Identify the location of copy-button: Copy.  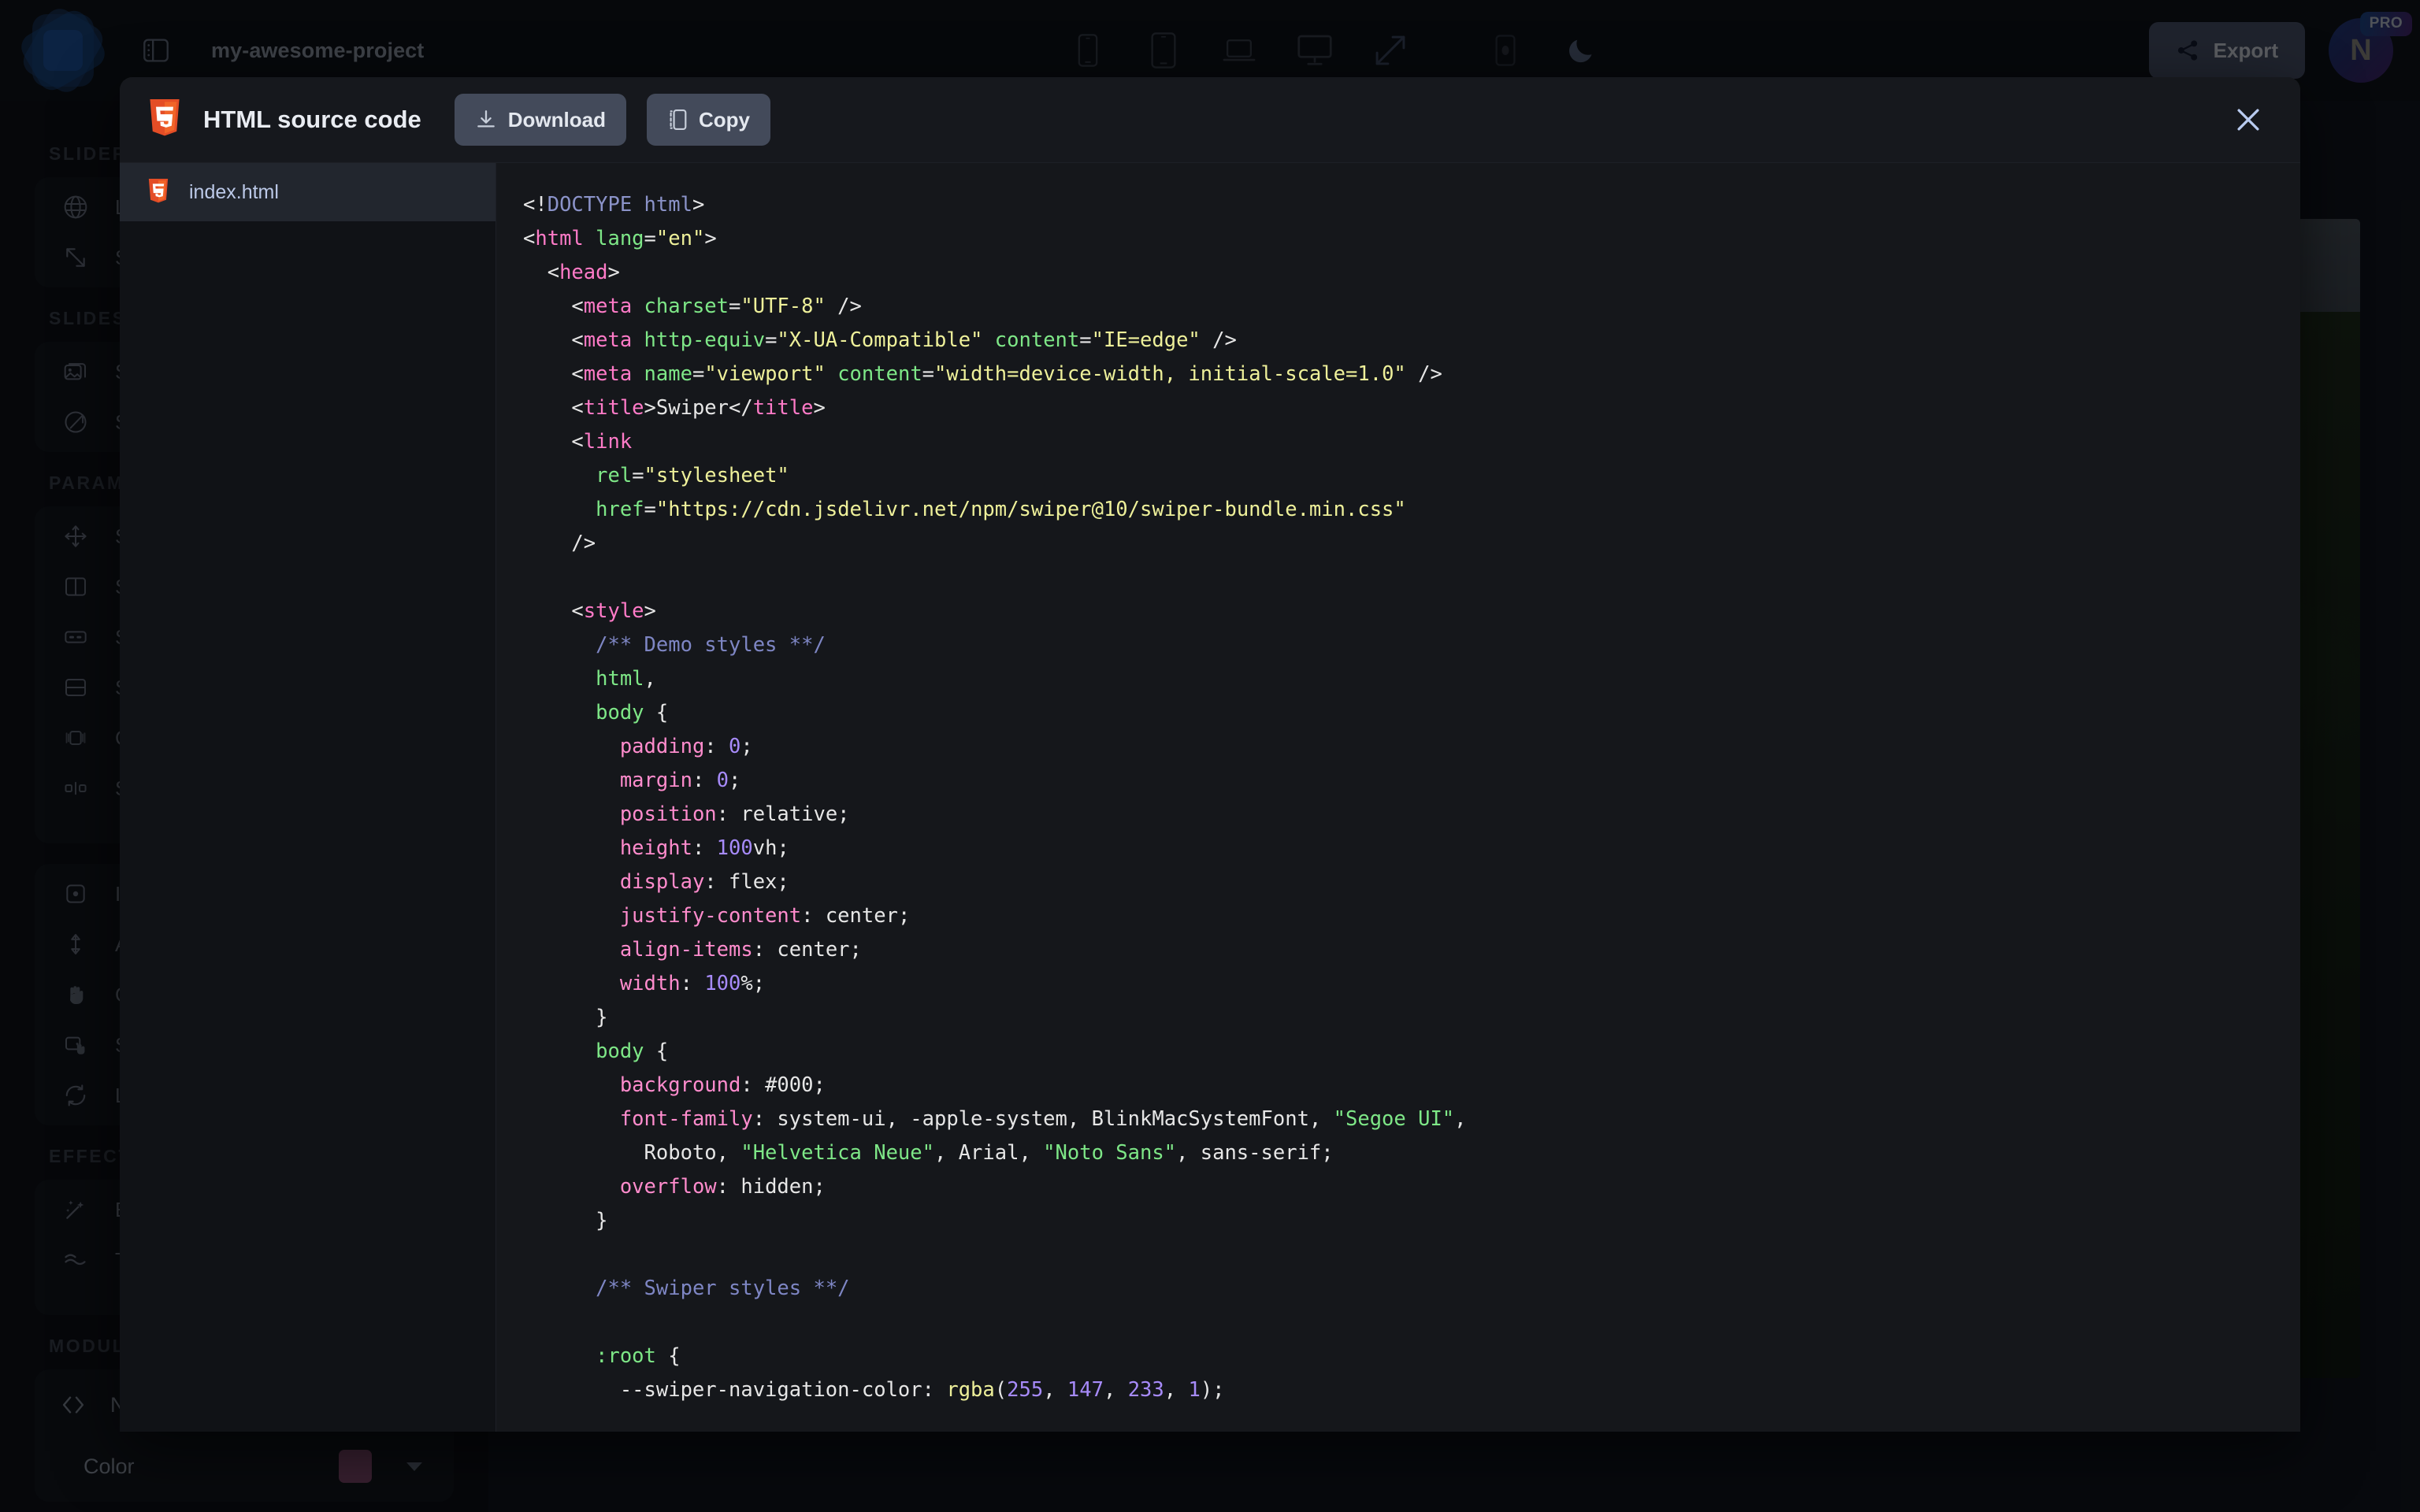
(708, 120).